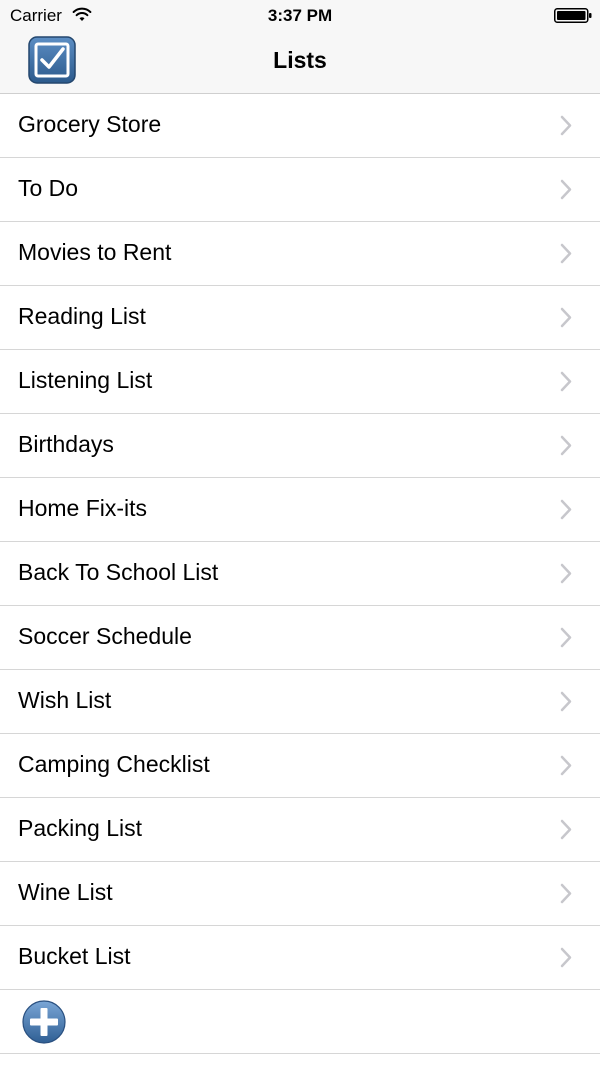 The width and height of the screenshot is (600, 1067). I want to click on list-item-label: Movies to Rent, so click(95, 252).